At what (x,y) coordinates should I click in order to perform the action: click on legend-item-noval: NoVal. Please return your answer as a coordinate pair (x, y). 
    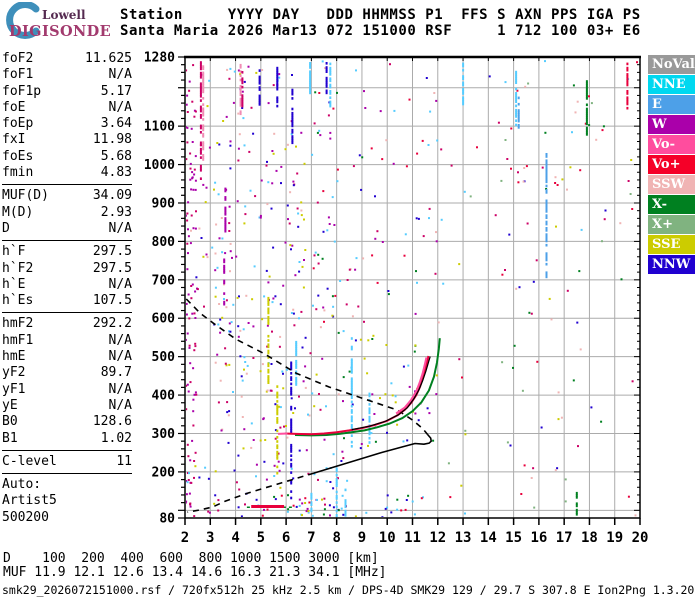
    Looking at the image, I should click on (671, 64).